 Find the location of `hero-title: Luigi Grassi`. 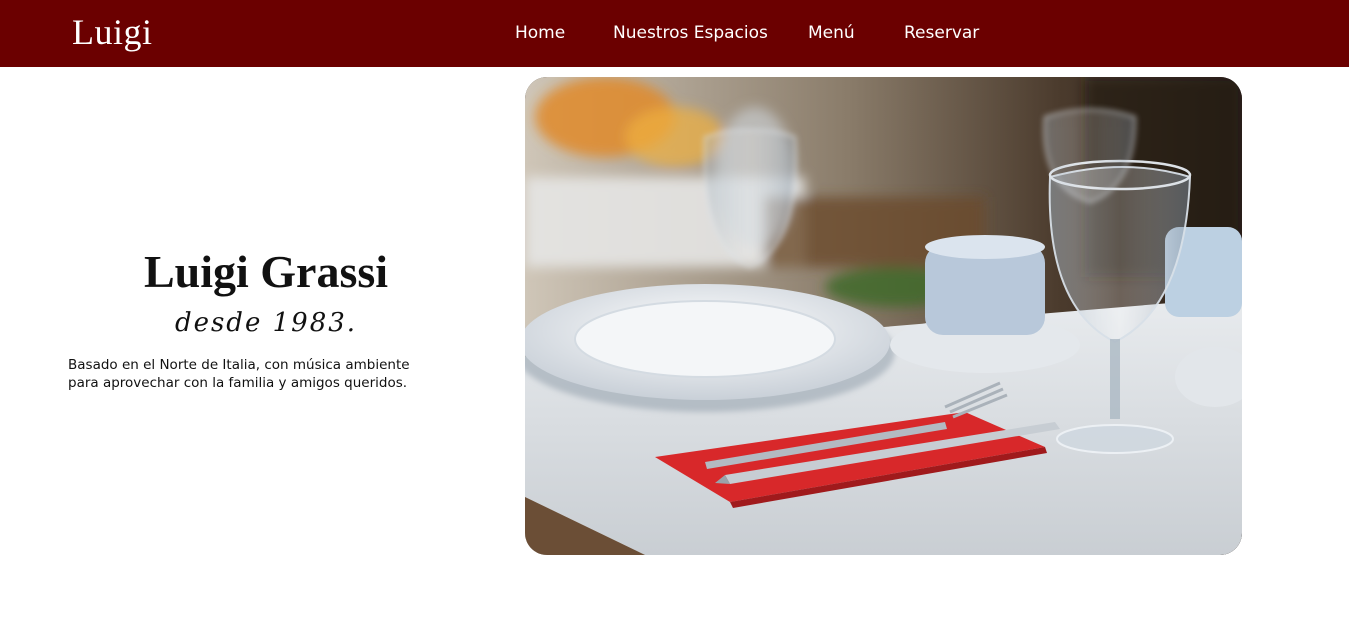

hero-title: Luigi Grassi is located at coordinates (266, 271).